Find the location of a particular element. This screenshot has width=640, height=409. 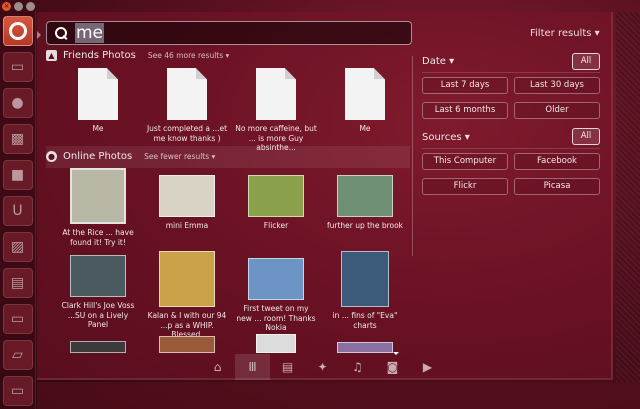

lens-bar: ⌂ Ⅲ ▤ ✦ ♫ ◙ ▶ is located at coordinates (325, 367).